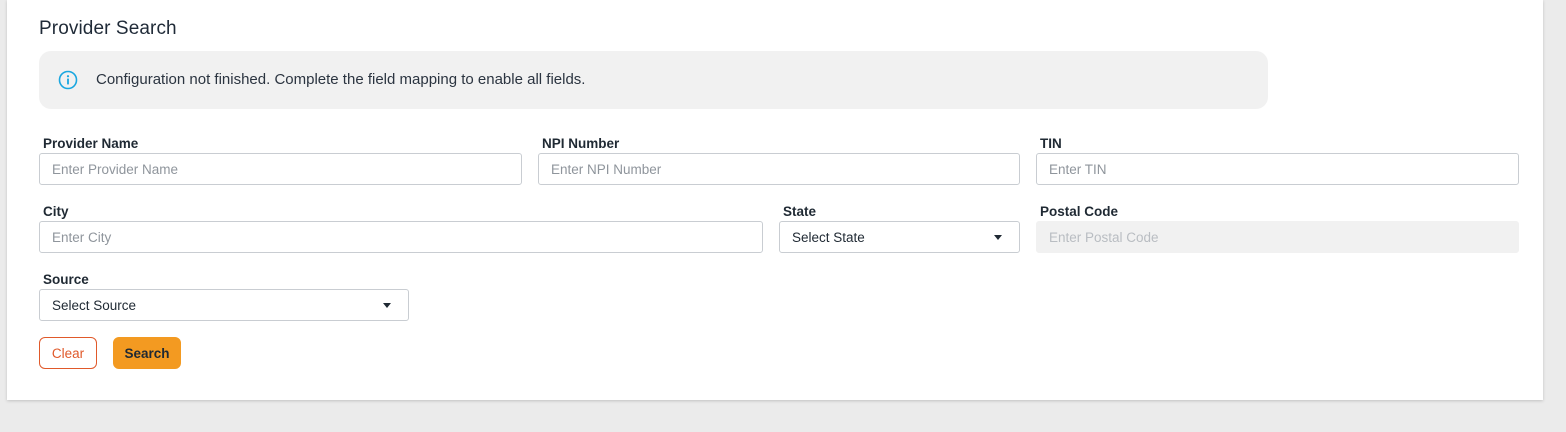 The image size is (1566, 432). I want to click on source-select-value: Select Source, so click(94, 305).